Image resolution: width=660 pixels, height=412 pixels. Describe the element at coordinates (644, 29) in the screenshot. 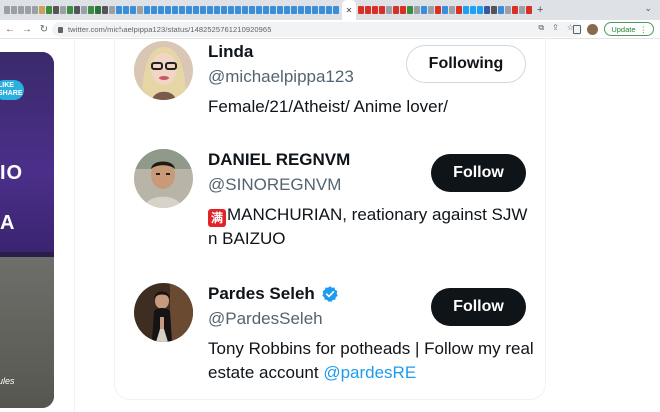

I see `kebab-menu-icon: ⋮` at that location.